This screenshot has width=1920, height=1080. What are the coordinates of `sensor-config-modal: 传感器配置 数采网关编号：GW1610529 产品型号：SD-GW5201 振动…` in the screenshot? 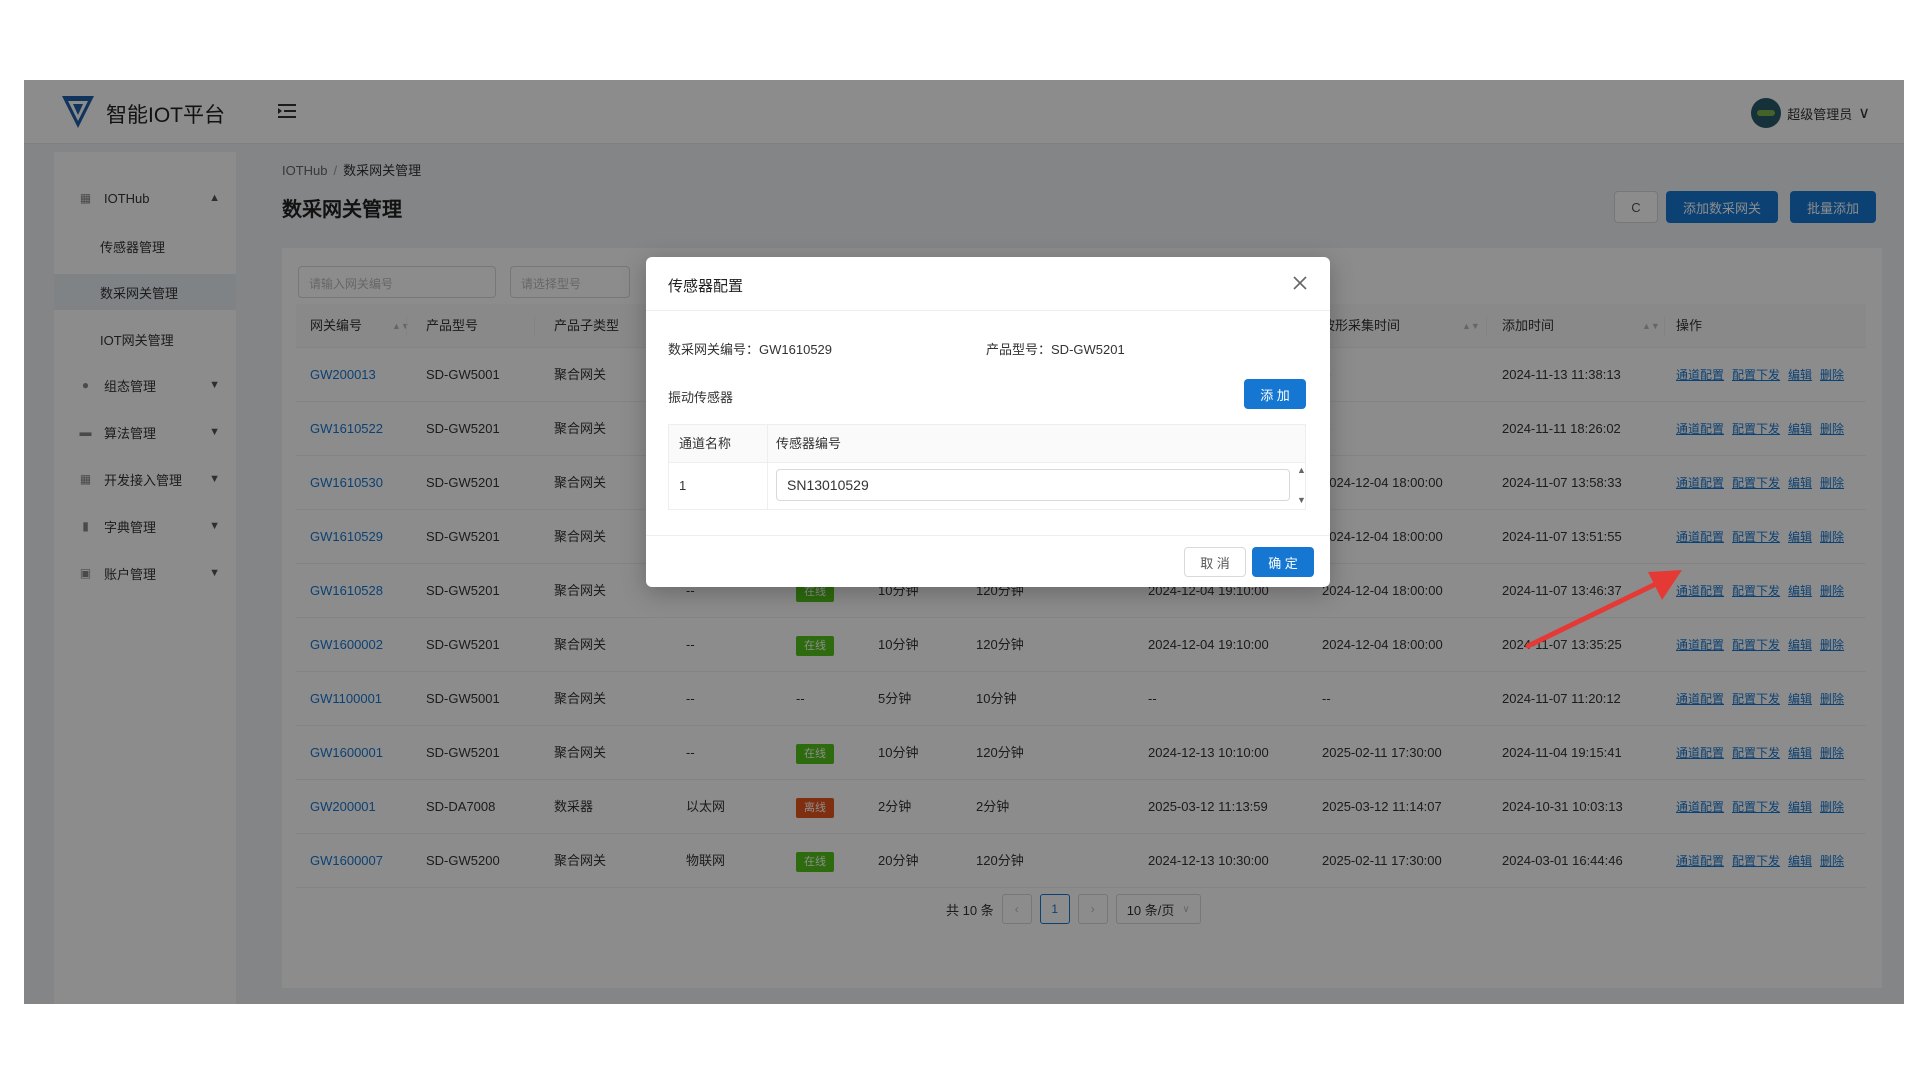 It's located at (988, 422).